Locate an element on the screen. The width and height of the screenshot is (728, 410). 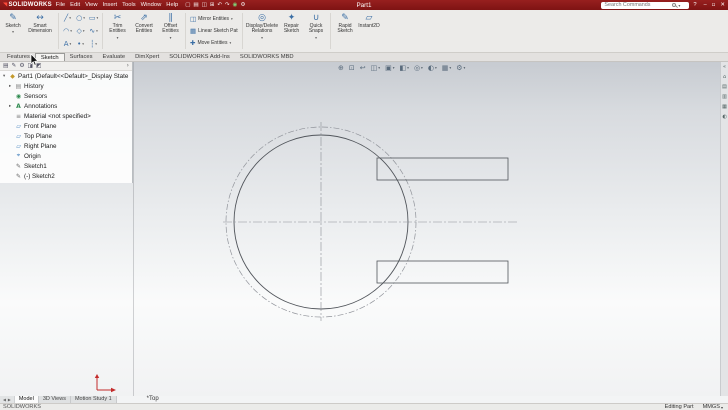
featuremanager-tab-icon: ▤ is located at coordinates (5, 66).